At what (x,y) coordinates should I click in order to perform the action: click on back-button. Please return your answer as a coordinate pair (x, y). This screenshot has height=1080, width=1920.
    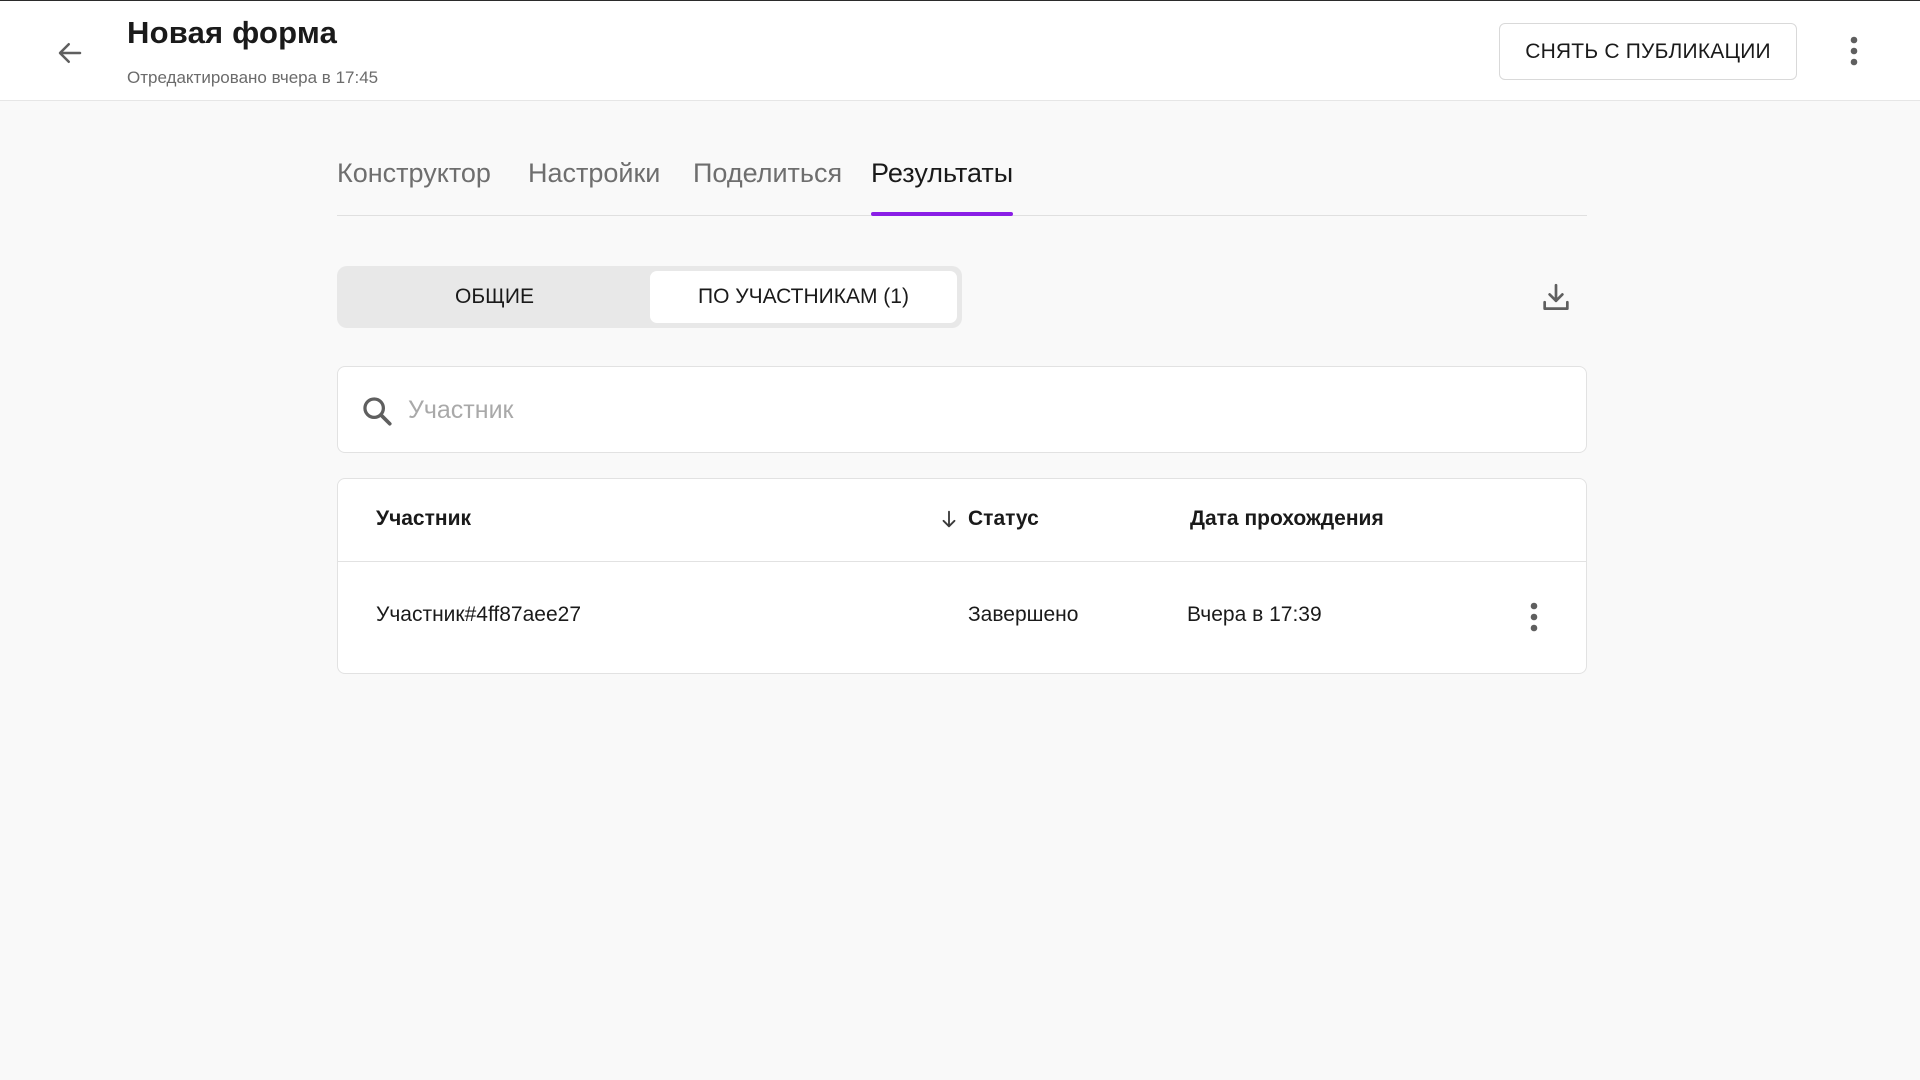
    Looking at the image, I should click on (70, 53).